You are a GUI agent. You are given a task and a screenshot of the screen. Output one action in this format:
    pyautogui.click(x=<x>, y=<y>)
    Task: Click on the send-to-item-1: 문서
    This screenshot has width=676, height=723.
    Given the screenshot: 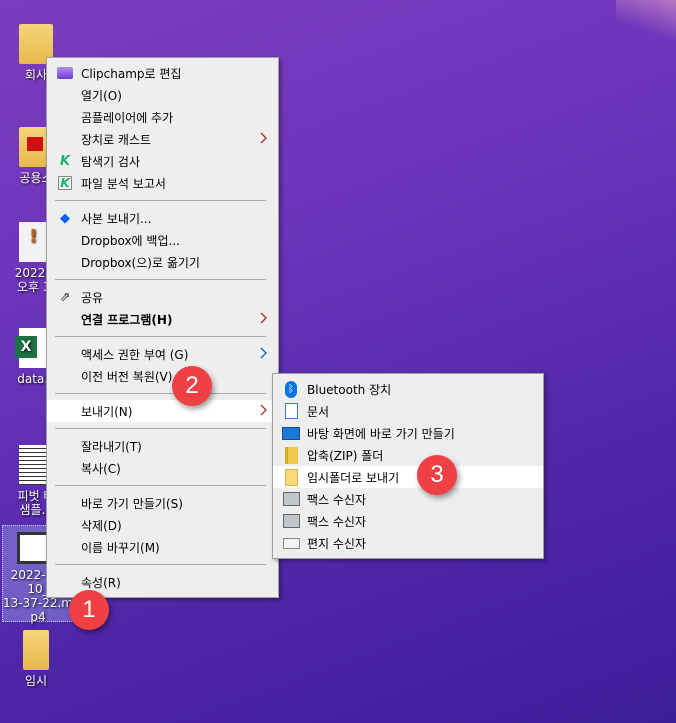 What is the action you would take?
    pyautogui.click(x=408, y=411)
    